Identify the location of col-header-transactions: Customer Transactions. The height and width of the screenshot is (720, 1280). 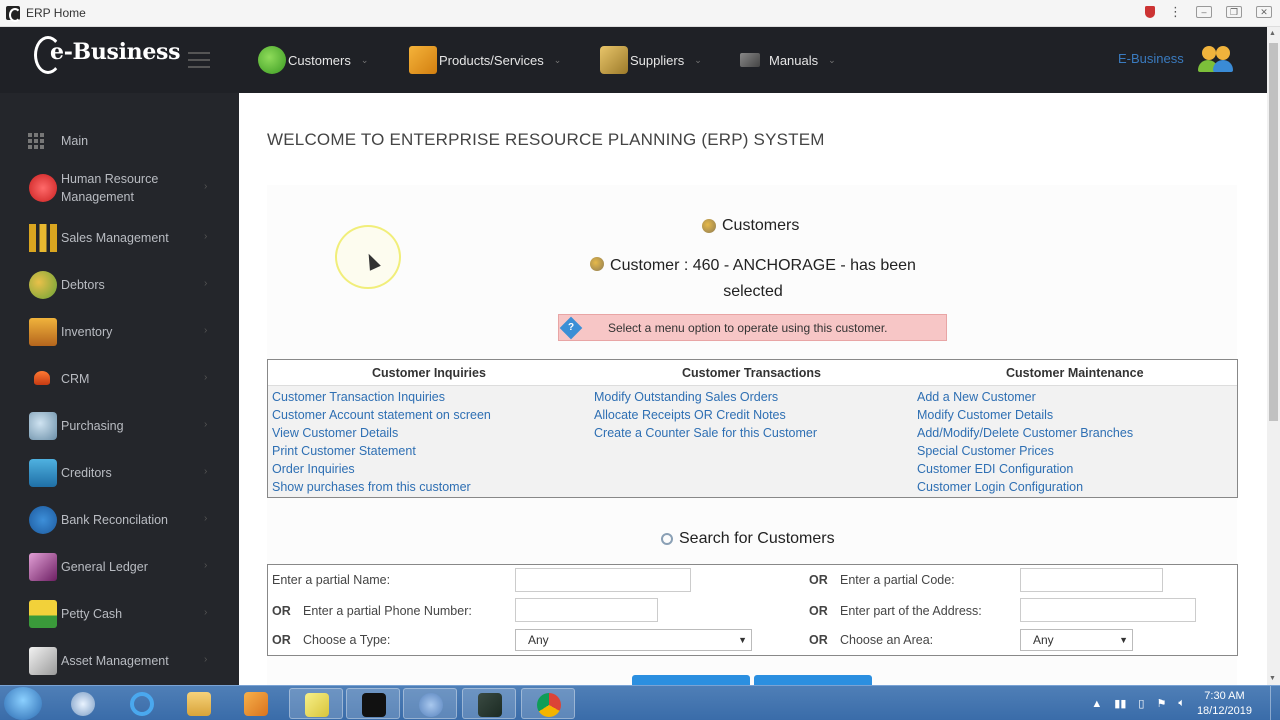
(751, 373).